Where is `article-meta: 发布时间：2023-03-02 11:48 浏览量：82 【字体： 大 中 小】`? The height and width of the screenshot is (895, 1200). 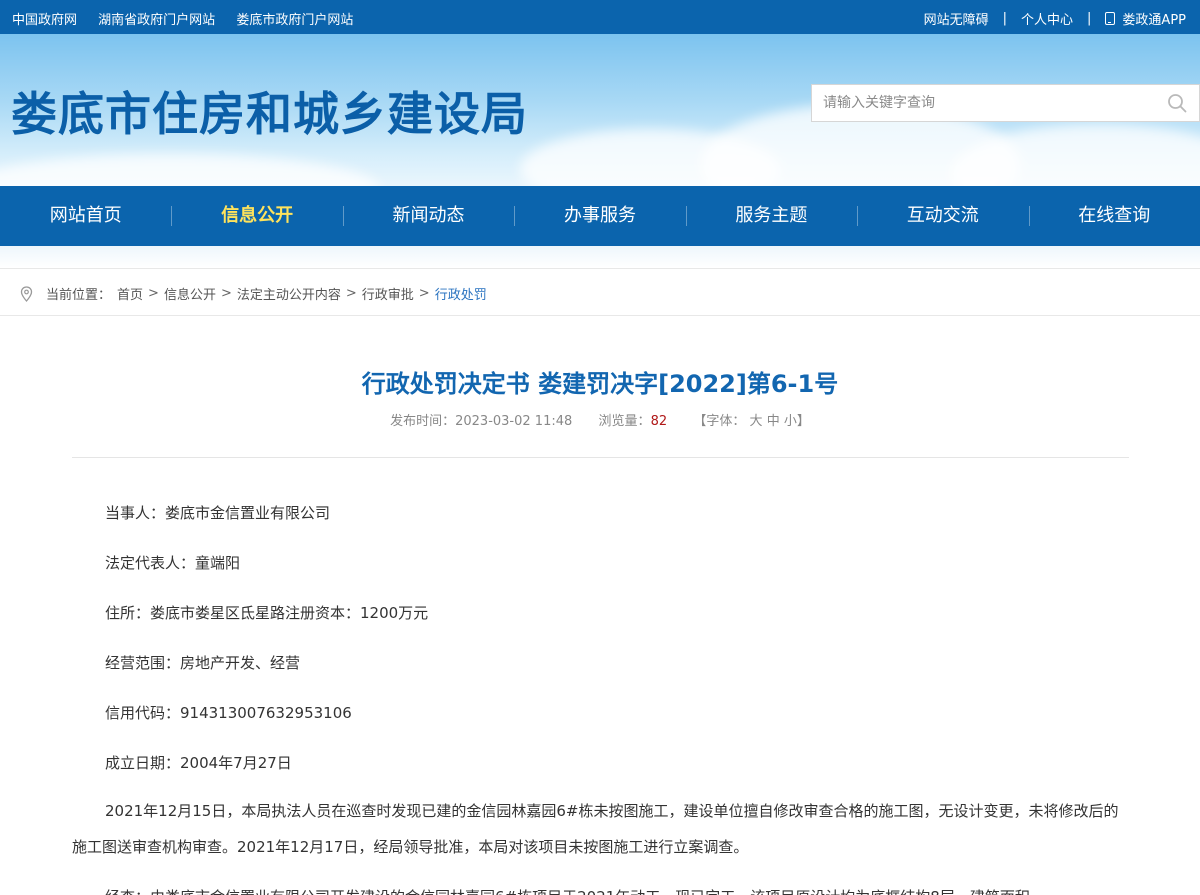 article-meta: 发布时间：2023-03-02 11:48 浏览量：82 【字体： 大 中 小】 is located at coordinates (600, 421).